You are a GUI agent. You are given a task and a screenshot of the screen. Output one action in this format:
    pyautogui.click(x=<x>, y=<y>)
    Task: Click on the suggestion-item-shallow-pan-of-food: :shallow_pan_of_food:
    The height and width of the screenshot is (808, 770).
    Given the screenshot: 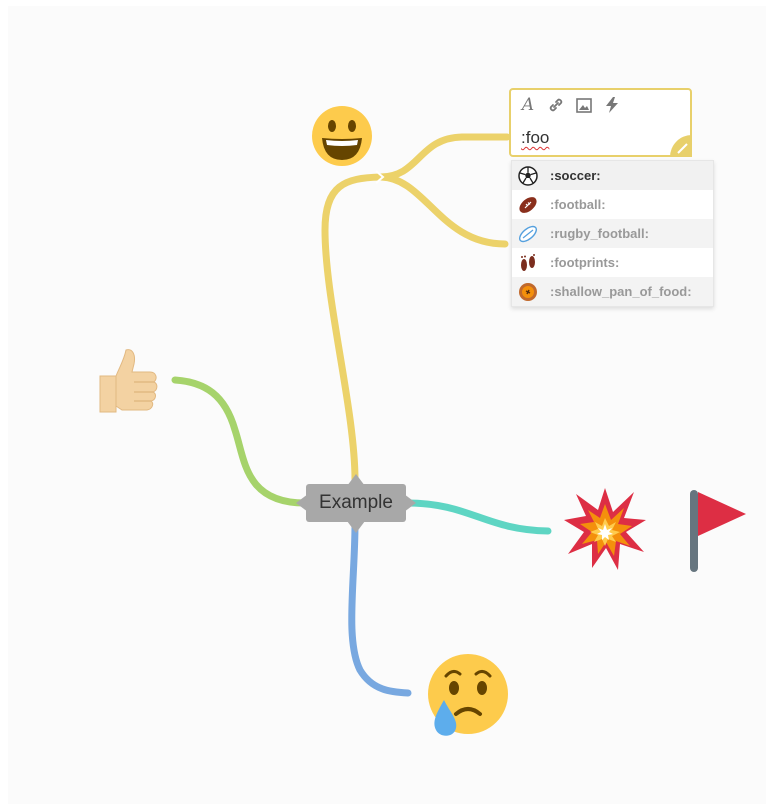 What is the action you would take?
    pyautogui.click(x=612, y=291)
    